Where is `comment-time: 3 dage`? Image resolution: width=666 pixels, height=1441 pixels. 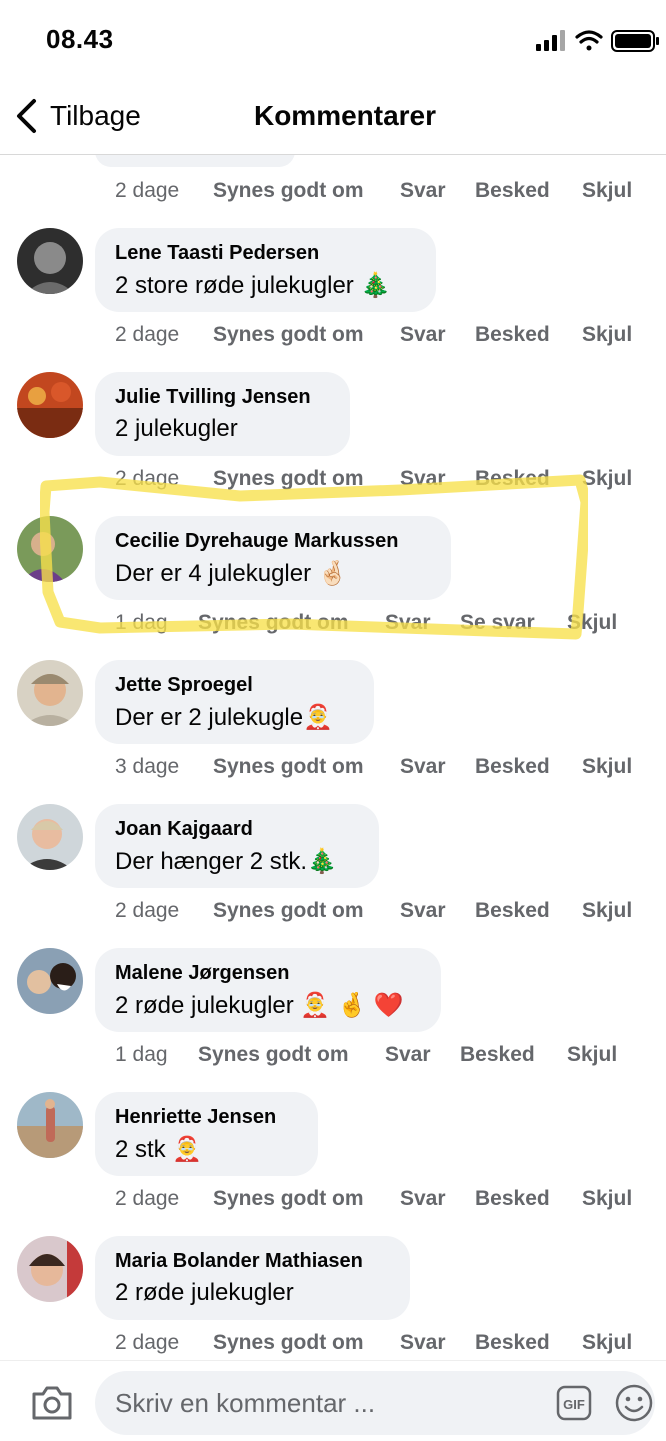
comment-time: 3 dage is located at coordinates (147, 766).